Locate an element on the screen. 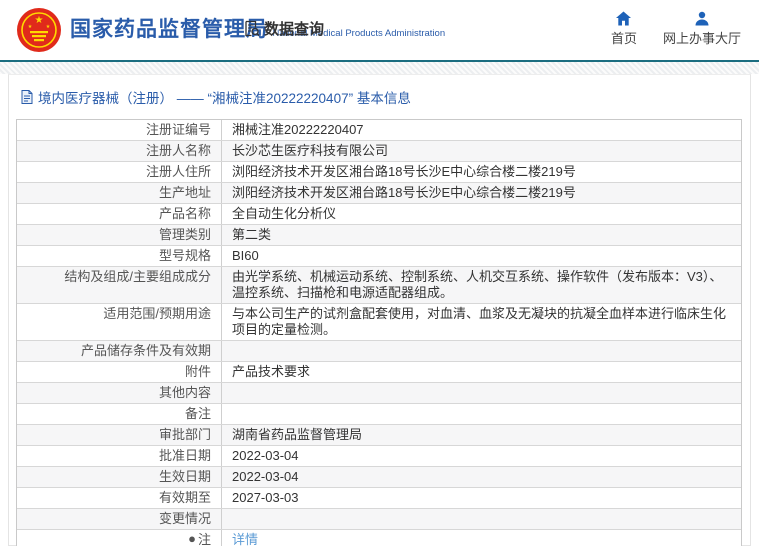  table-row: 批准日期 2022-03-04 is located at coordinates (379, 456).